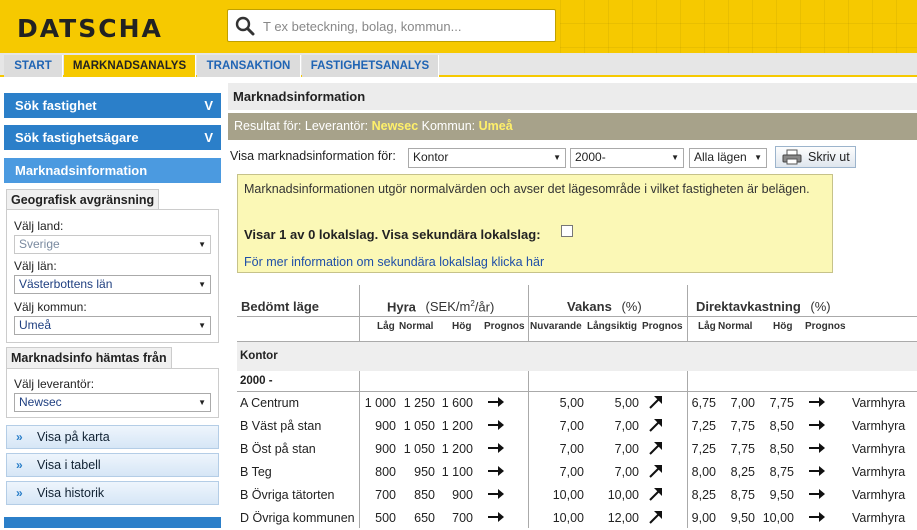  What do you see at coordinates (783, 326) in the screenshot?
I see `sub-yield-high: Hög` at bounding box center [783, 326].